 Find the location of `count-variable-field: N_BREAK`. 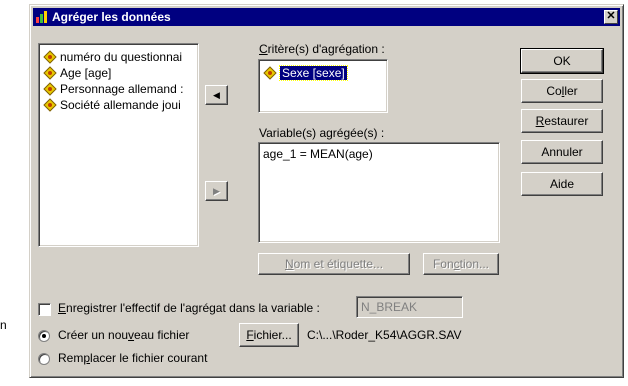

count-variable-field: N_BREAK is located at coordinates (409, 307).